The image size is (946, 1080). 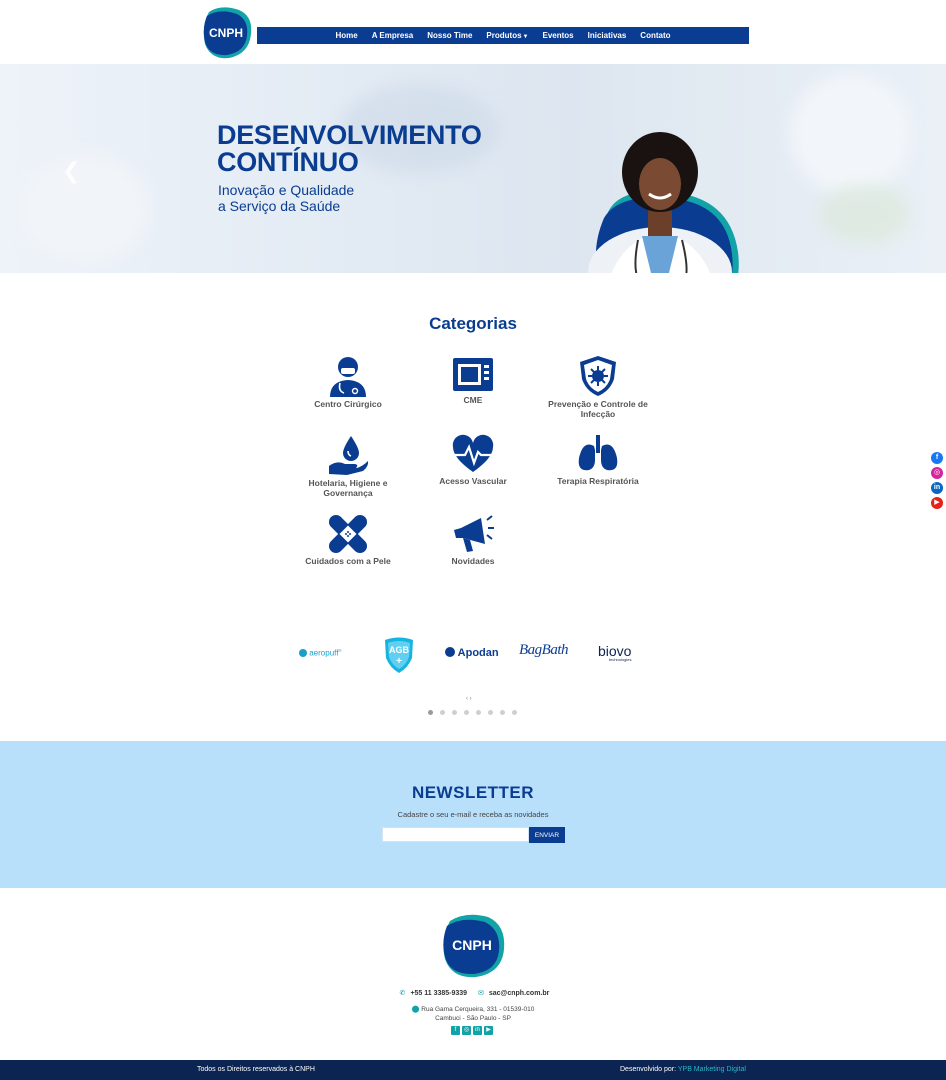 What do you see at coordinates (525, 37) in the screenshot?
I see `chevron-down-icon: ▼` at bounding box center [525, 37].